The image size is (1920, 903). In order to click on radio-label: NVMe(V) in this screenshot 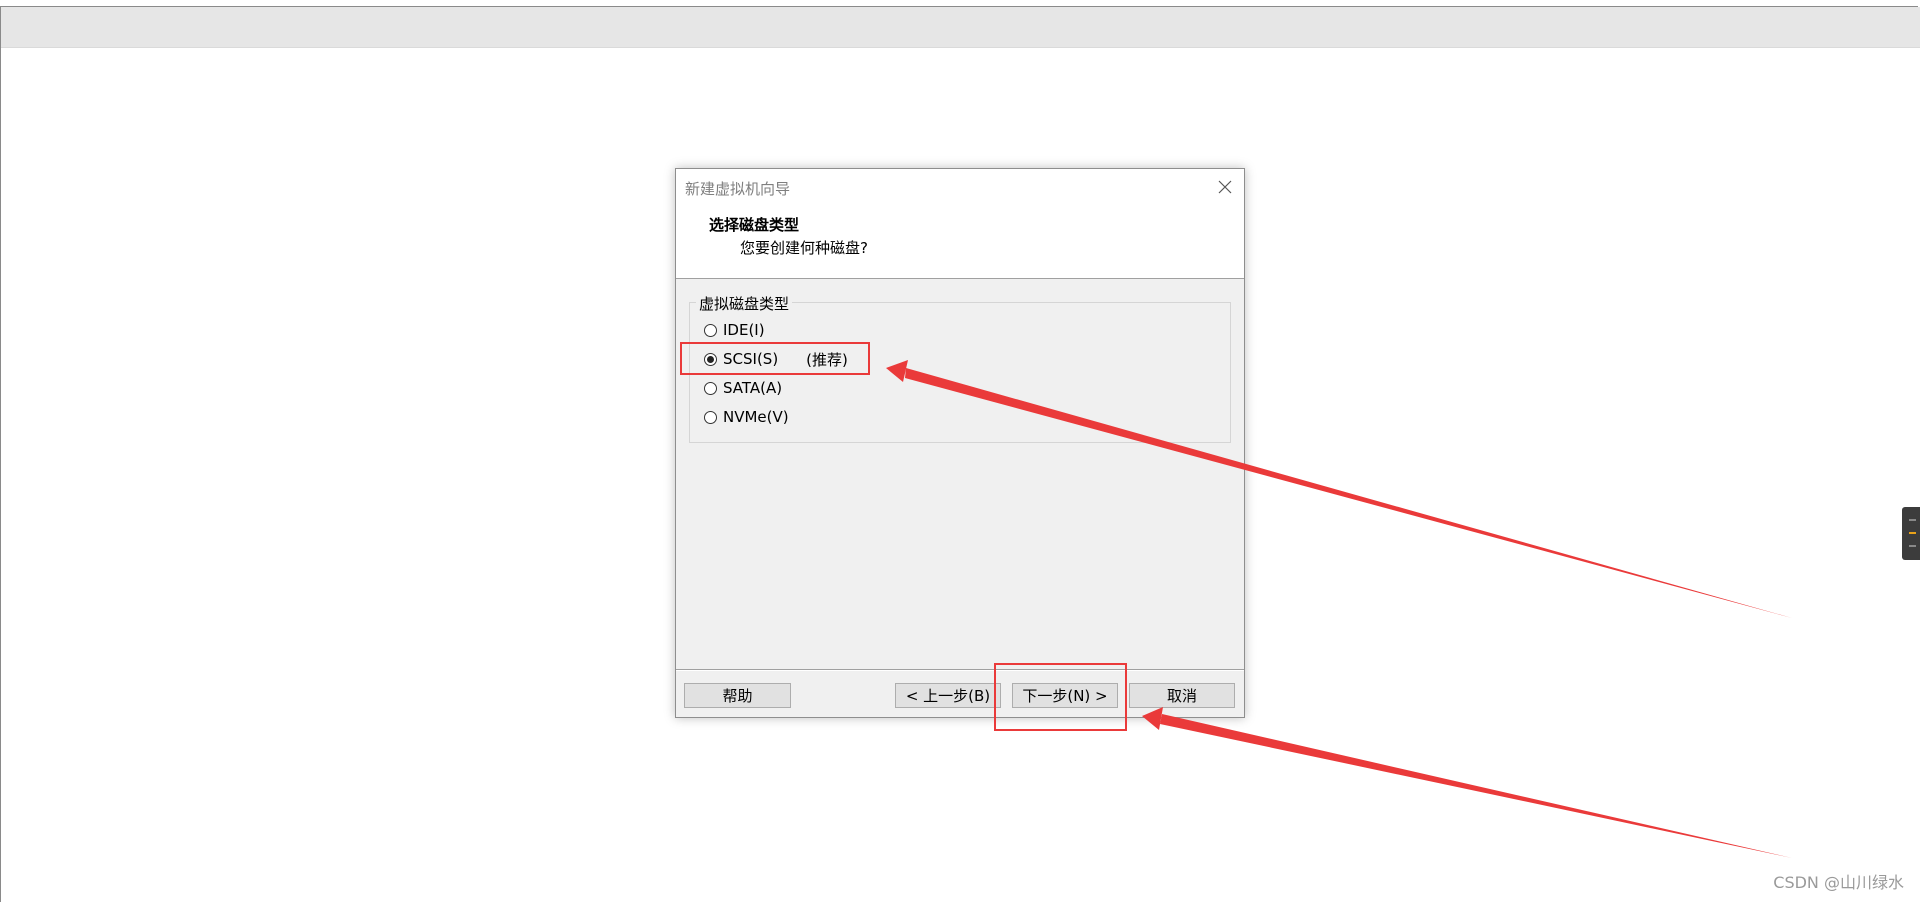, I will do `click(756, 417)`.